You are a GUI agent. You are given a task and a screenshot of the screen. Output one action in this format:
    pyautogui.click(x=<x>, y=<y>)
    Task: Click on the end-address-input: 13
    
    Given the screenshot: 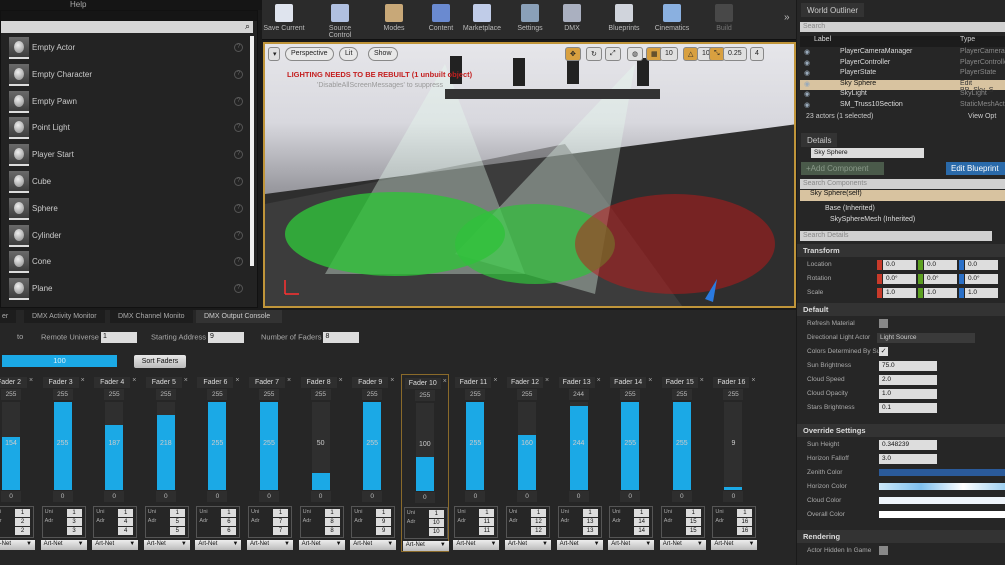 What is the action you would take?
    pyautogui.click(x=590, y=531)
    